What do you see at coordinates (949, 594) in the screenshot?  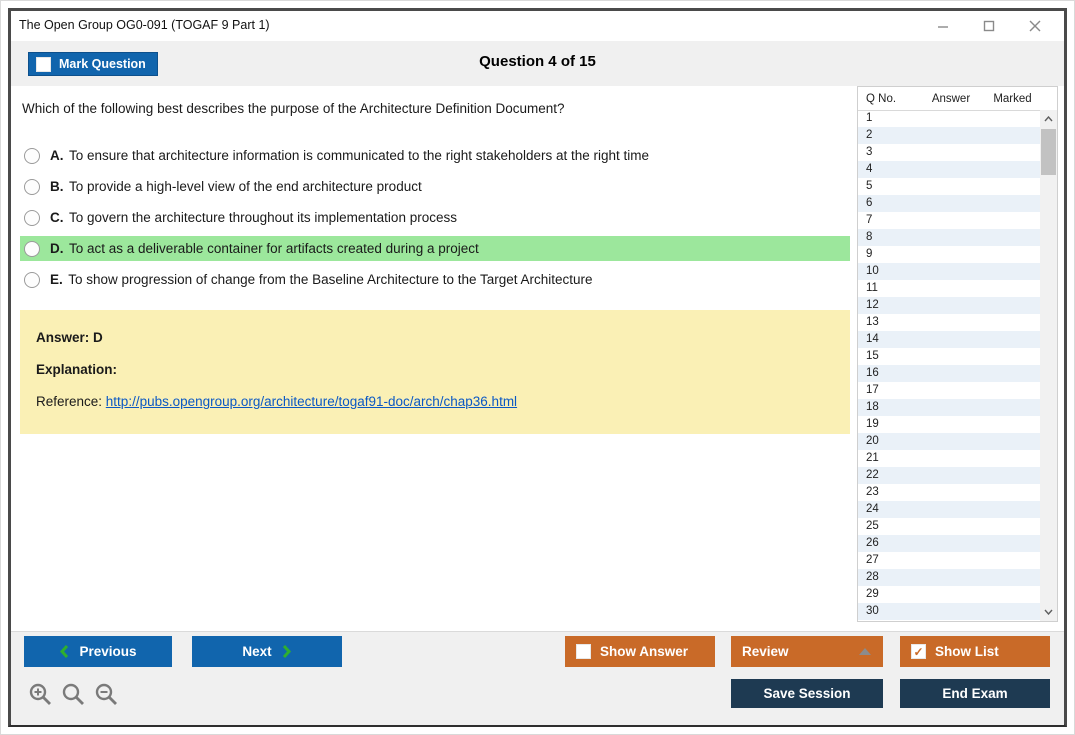 I see `question-list-row: 29` at bounding box center [949, 594].